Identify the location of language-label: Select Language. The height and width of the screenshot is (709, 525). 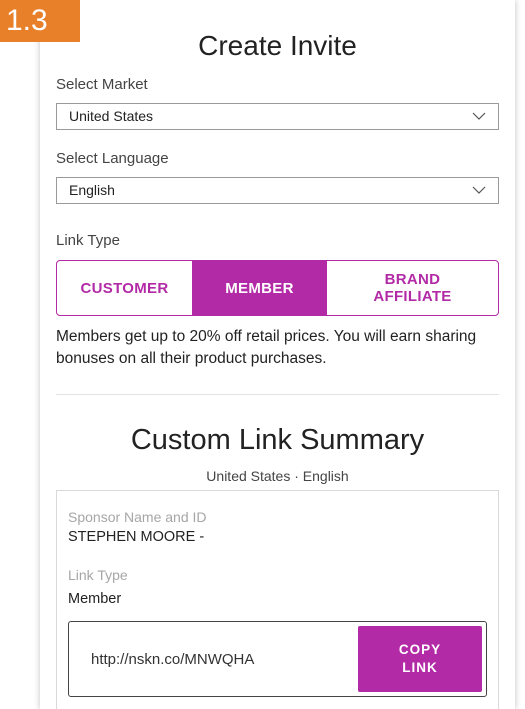
(112, 158).